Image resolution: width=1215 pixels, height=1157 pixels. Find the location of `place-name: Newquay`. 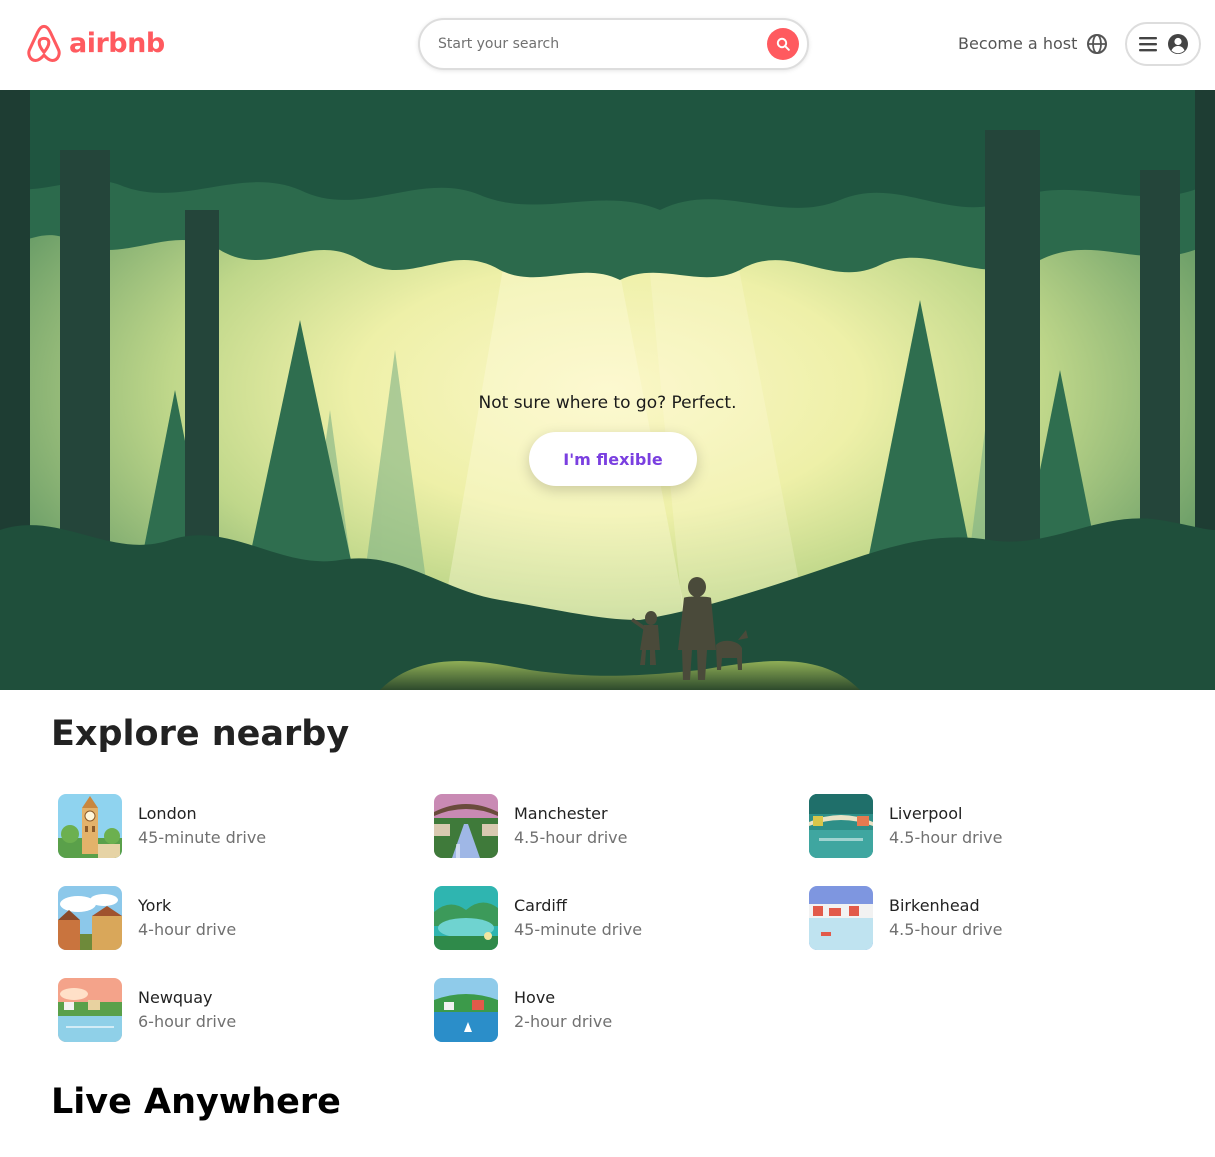

place-name: Newquay is located at coordinates (175, 997).